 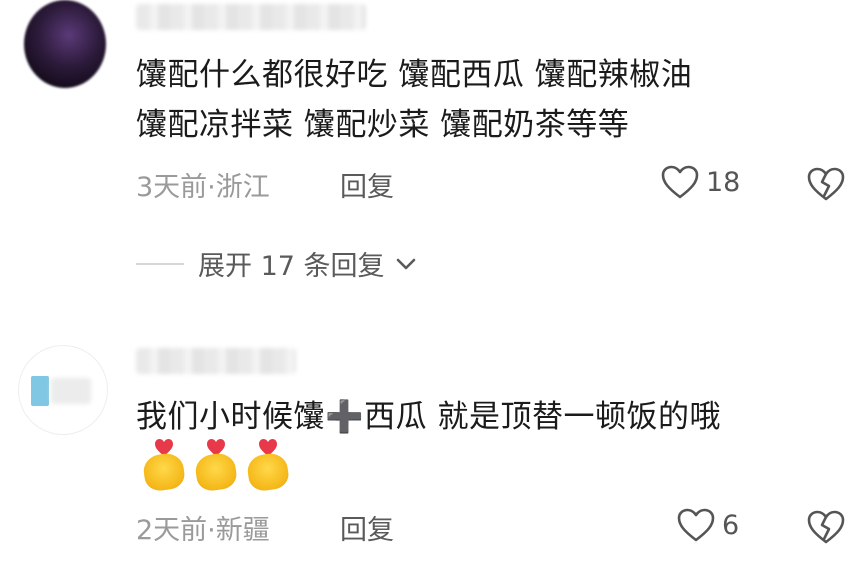 What do you see at coordinates (428, 417) in the screenshot?
I see `comment-text-line: 我们小时候馕➕西瓜 就是顶替一顿饭的哦` at bounding box center [428, 417].